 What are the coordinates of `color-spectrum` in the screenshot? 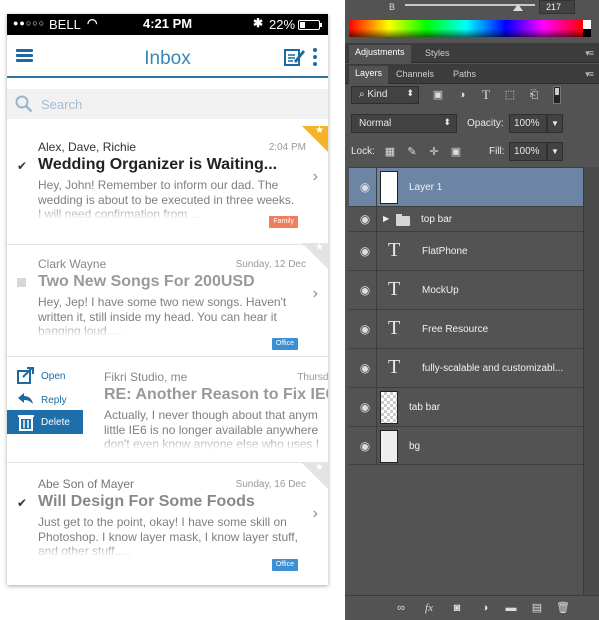 It's located at (466, 28).